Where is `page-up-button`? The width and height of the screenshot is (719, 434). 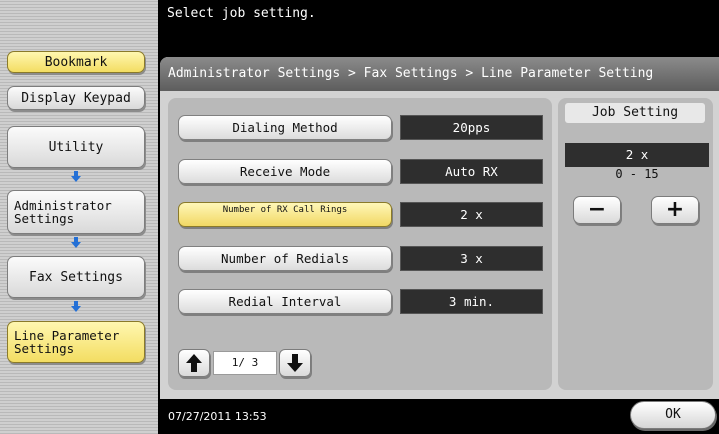
page-up-button is located at coordinates (194, 363).